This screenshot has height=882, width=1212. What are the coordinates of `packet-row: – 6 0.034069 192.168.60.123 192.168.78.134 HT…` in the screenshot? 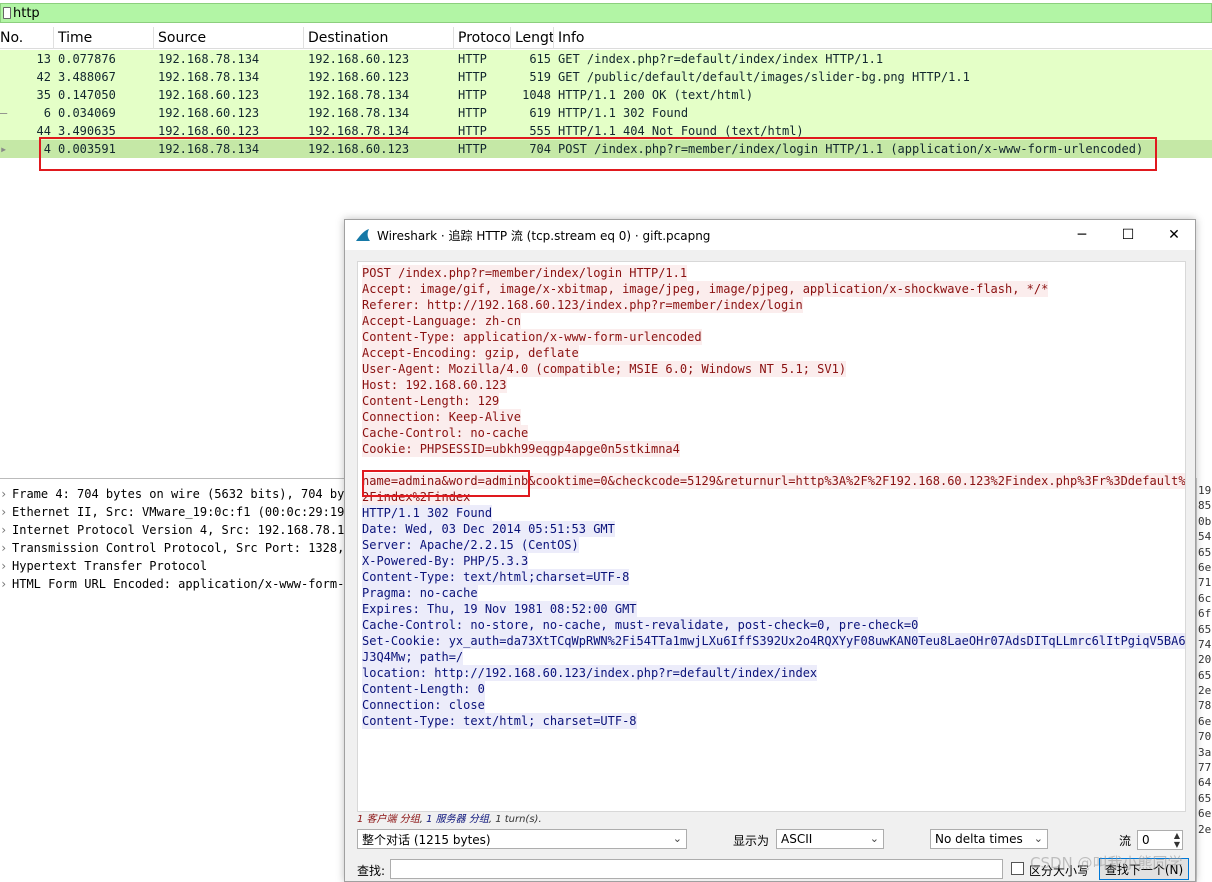 It's located at (606, 113).